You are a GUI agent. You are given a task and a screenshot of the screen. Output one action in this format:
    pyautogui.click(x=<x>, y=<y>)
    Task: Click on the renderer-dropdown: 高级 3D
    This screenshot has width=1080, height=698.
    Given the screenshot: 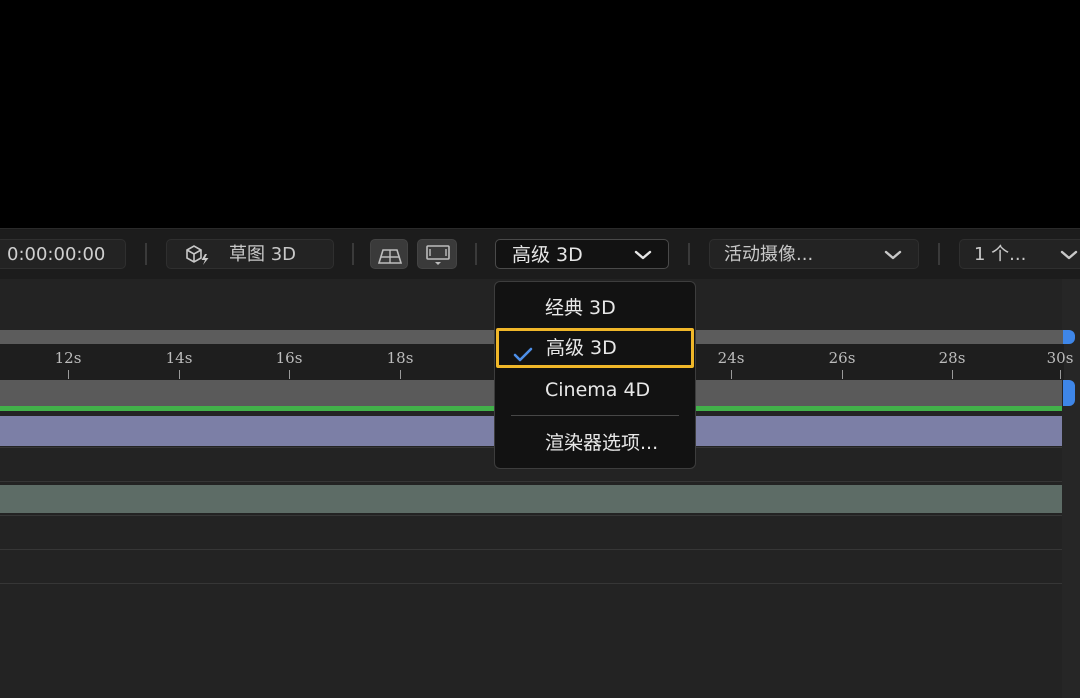 What is the action you would take?
    pyautogui.click(x=582, y=254)
    